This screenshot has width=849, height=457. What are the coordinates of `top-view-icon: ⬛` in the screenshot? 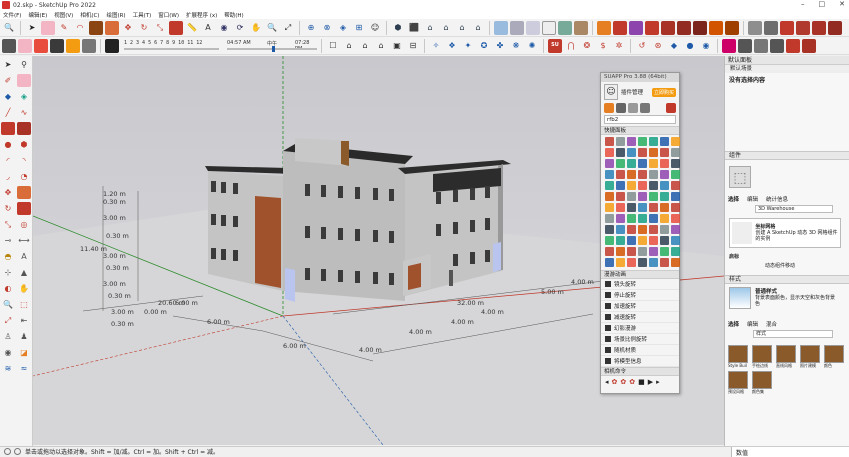 It's located at (414, 28).